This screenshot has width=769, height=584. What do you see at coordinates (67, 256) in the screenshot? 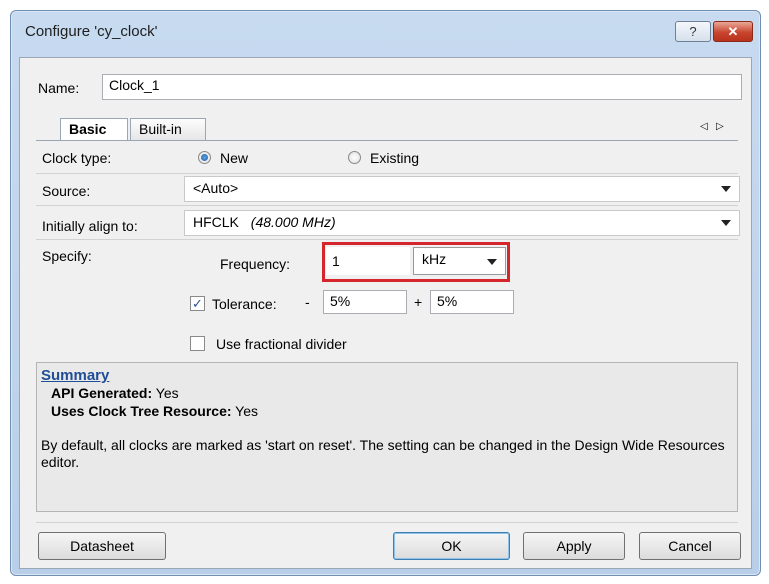
I see `specify-label: Specify:` at bounding box center [67, 256].